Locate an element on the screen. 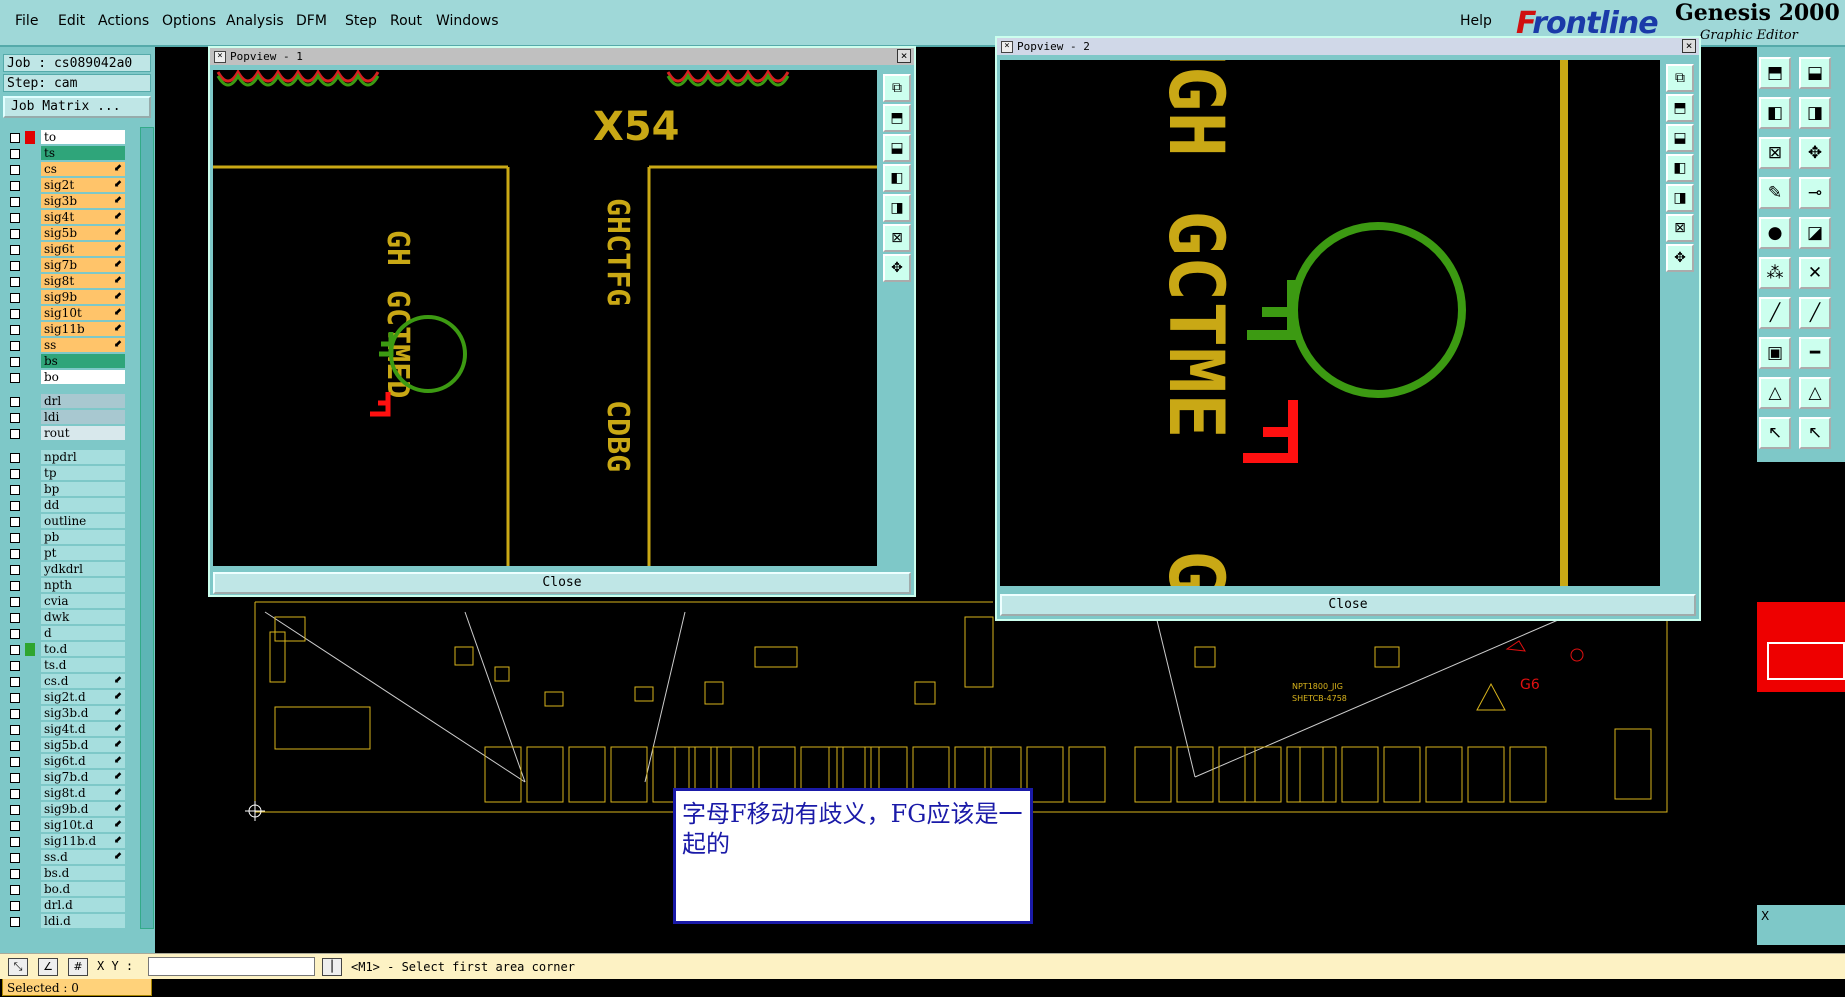 This screenshot has height=997, width=1845. layer-row: ss.d ⬋ is located at coordinates (64, 857).